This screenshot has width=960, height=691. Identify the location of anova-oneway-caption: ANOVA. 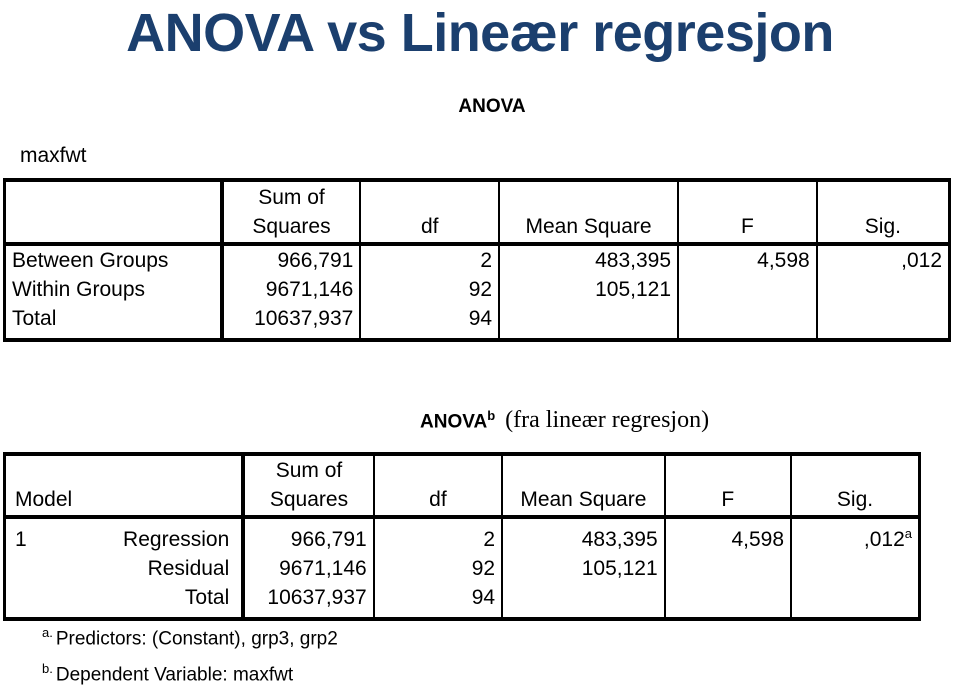
(492, 106).